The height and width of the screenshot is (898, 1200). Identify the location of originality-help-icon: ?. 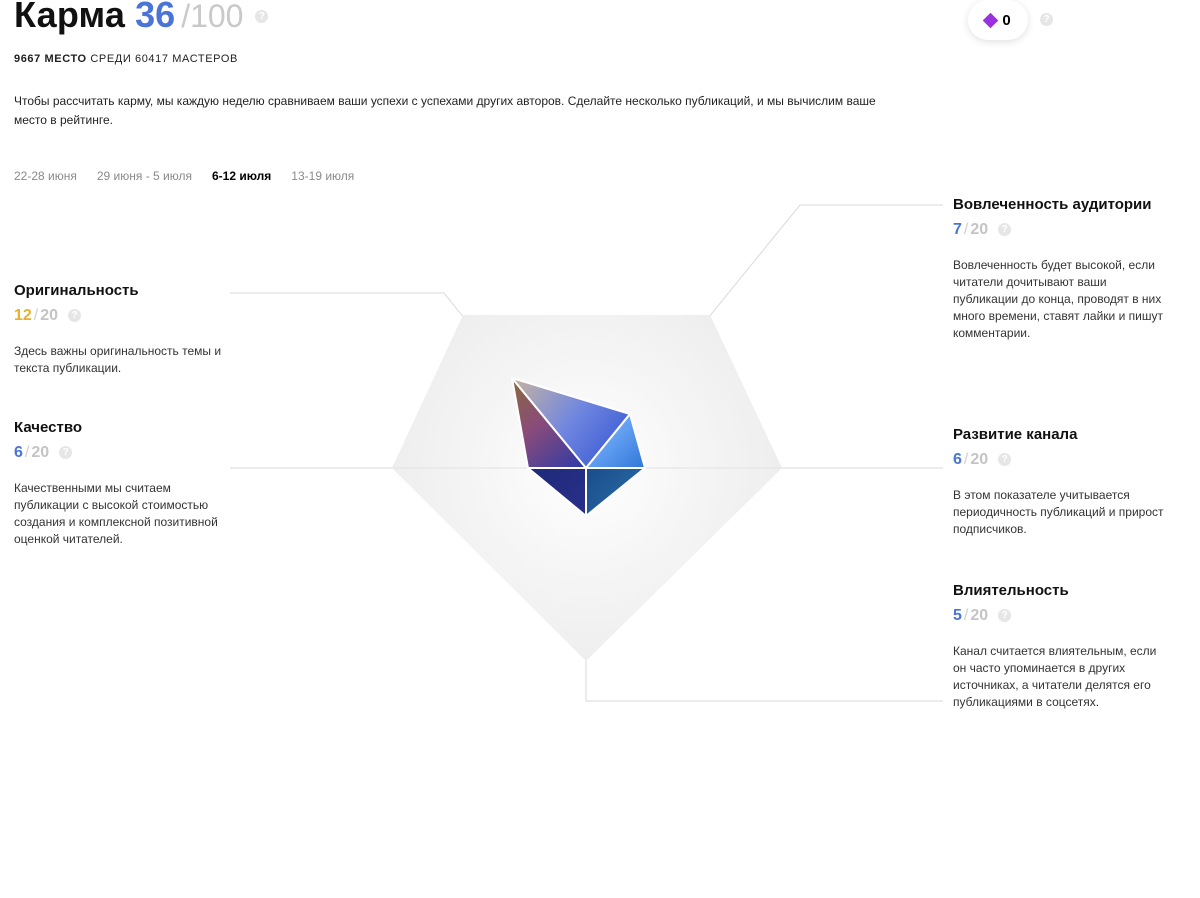
(75, 315).